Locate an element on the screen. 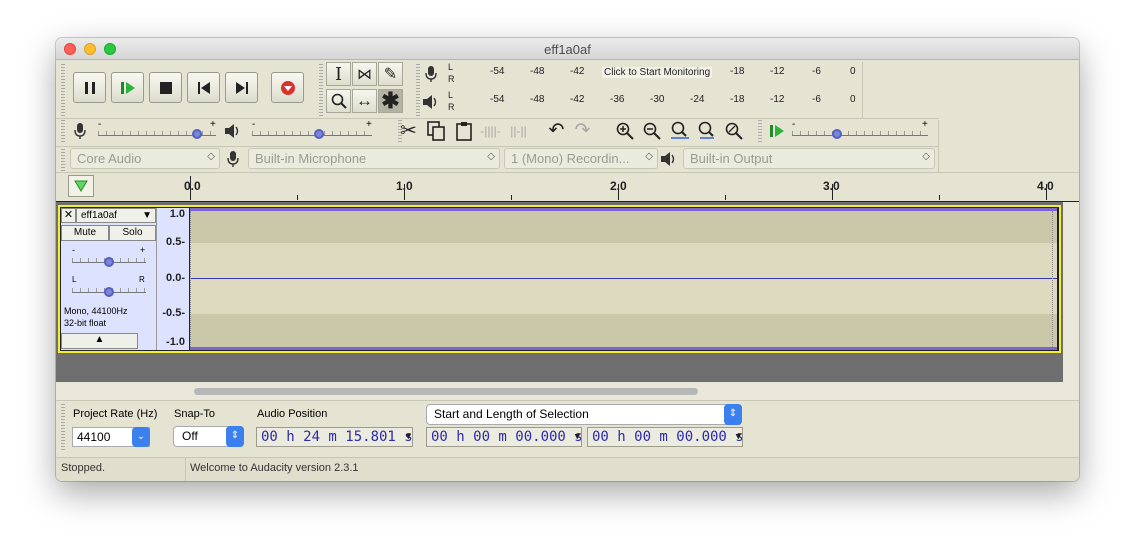  recording-volume-thumb is located at coordinates (197, 134).